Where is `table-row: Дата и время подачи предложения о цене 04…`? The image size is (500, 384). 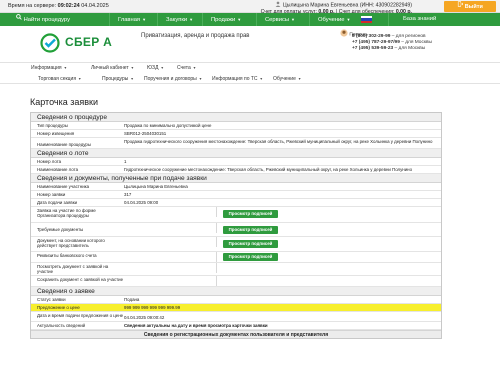 table-row: Дата и время подачи предложения о цене 04… is located at coordinates (236, 317).